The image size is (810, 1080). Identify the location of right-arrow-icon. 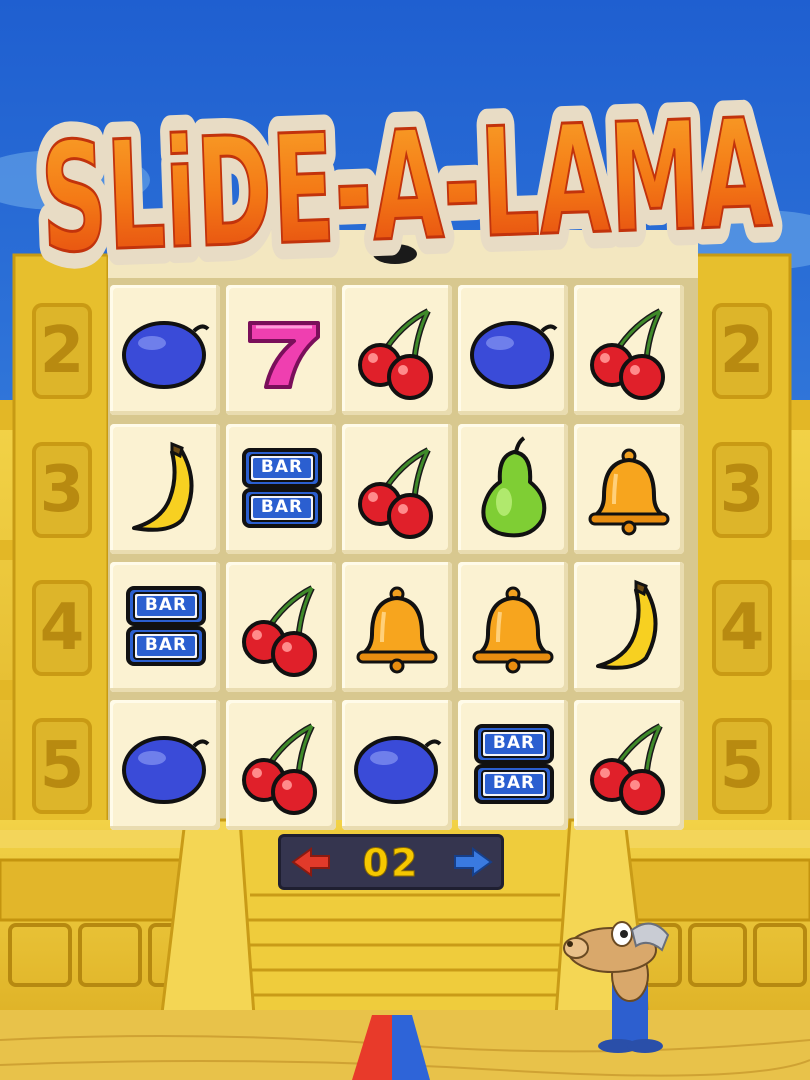
(473, 862).